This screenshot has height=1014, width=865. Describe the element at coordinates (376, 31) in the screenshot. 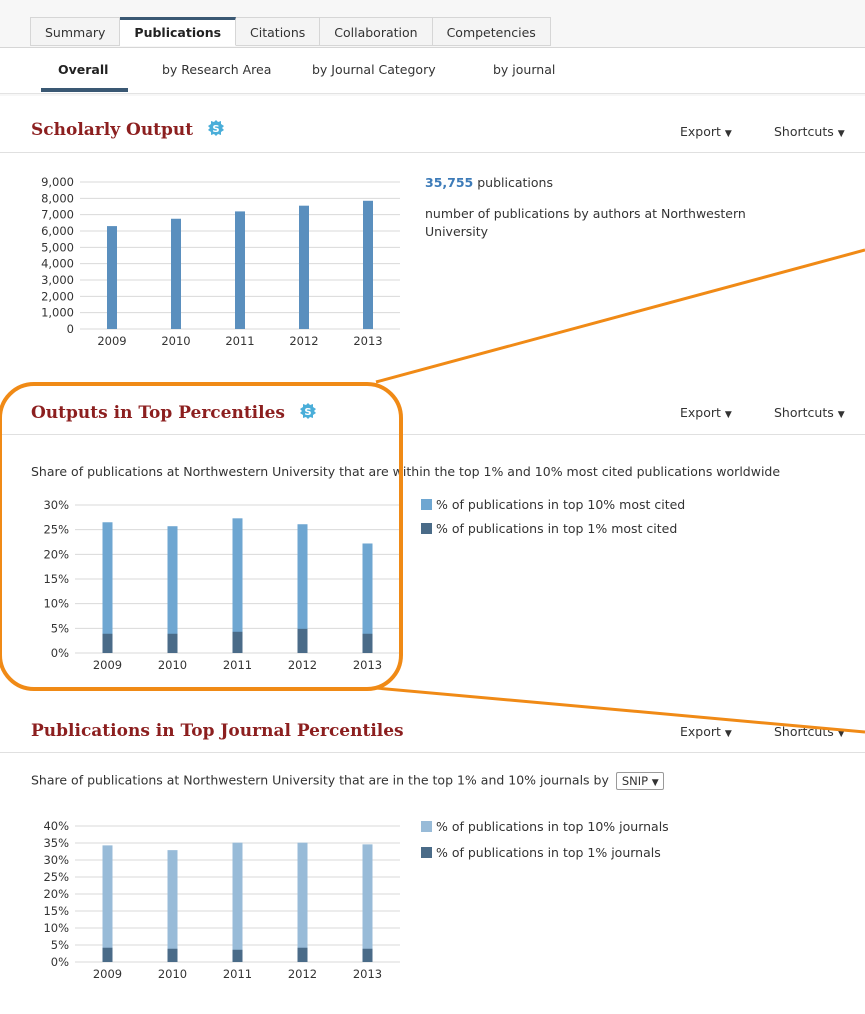

I see `tab-collaboration: Collaboration` at that location.